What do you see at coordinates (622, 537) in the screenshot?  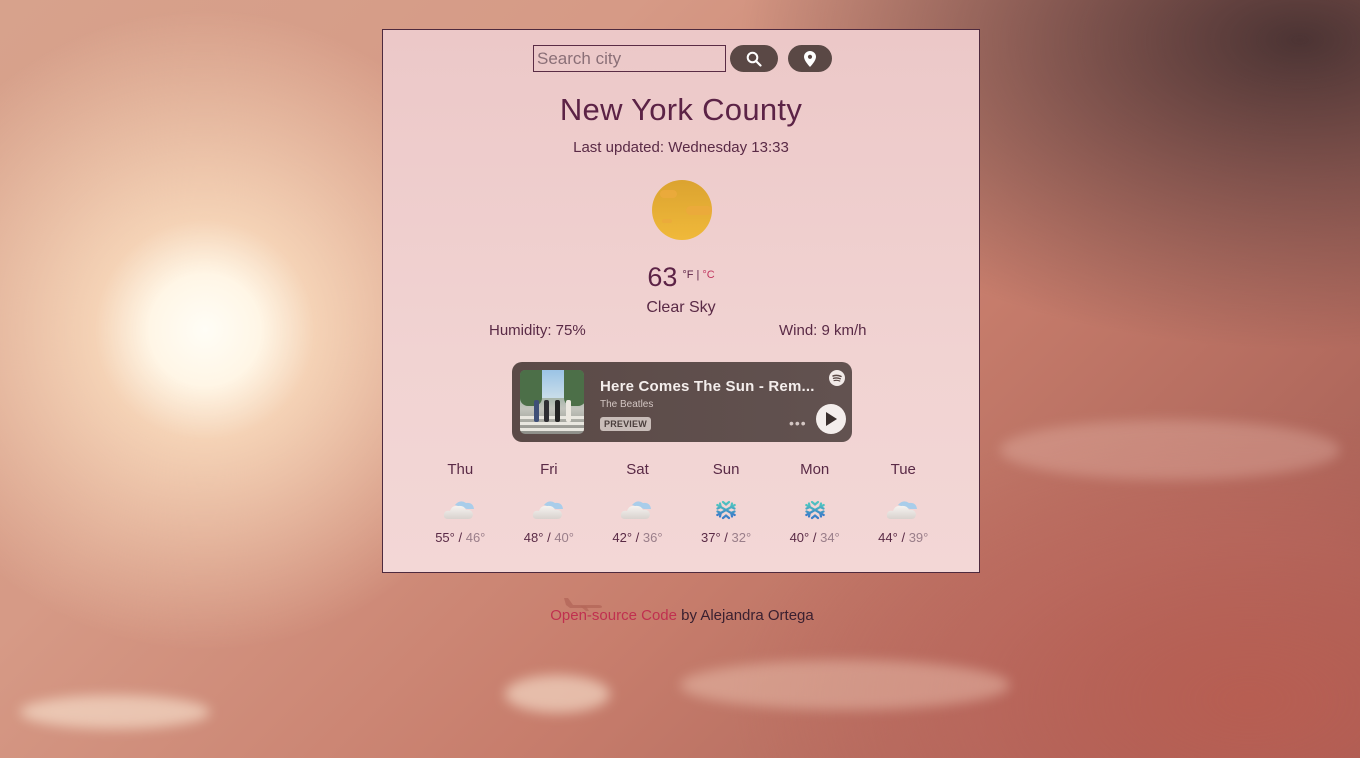 I see `forecast-high: 42°` at bounding box center [622, 537].